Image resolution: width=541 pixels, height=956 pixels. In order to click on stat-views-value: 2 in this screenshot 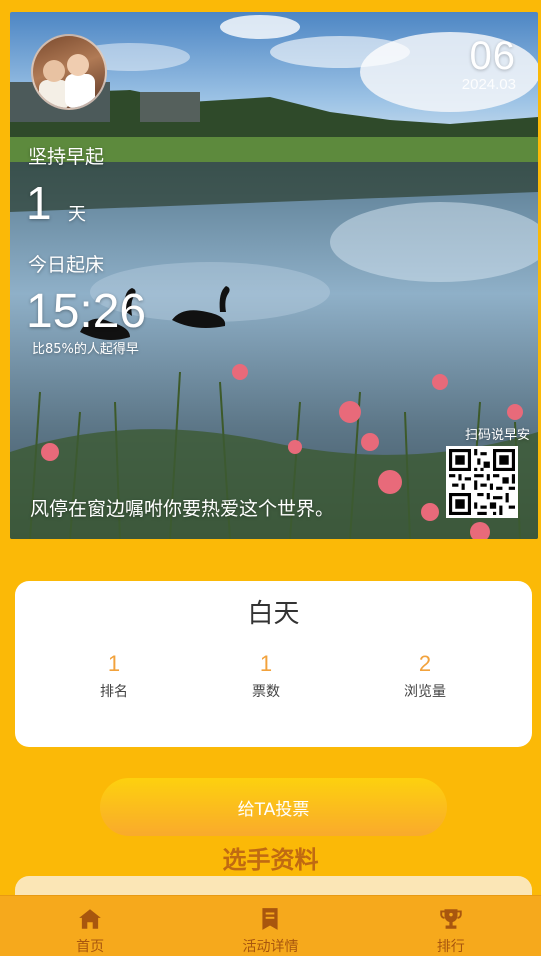, I will do `click(425, 663)`.